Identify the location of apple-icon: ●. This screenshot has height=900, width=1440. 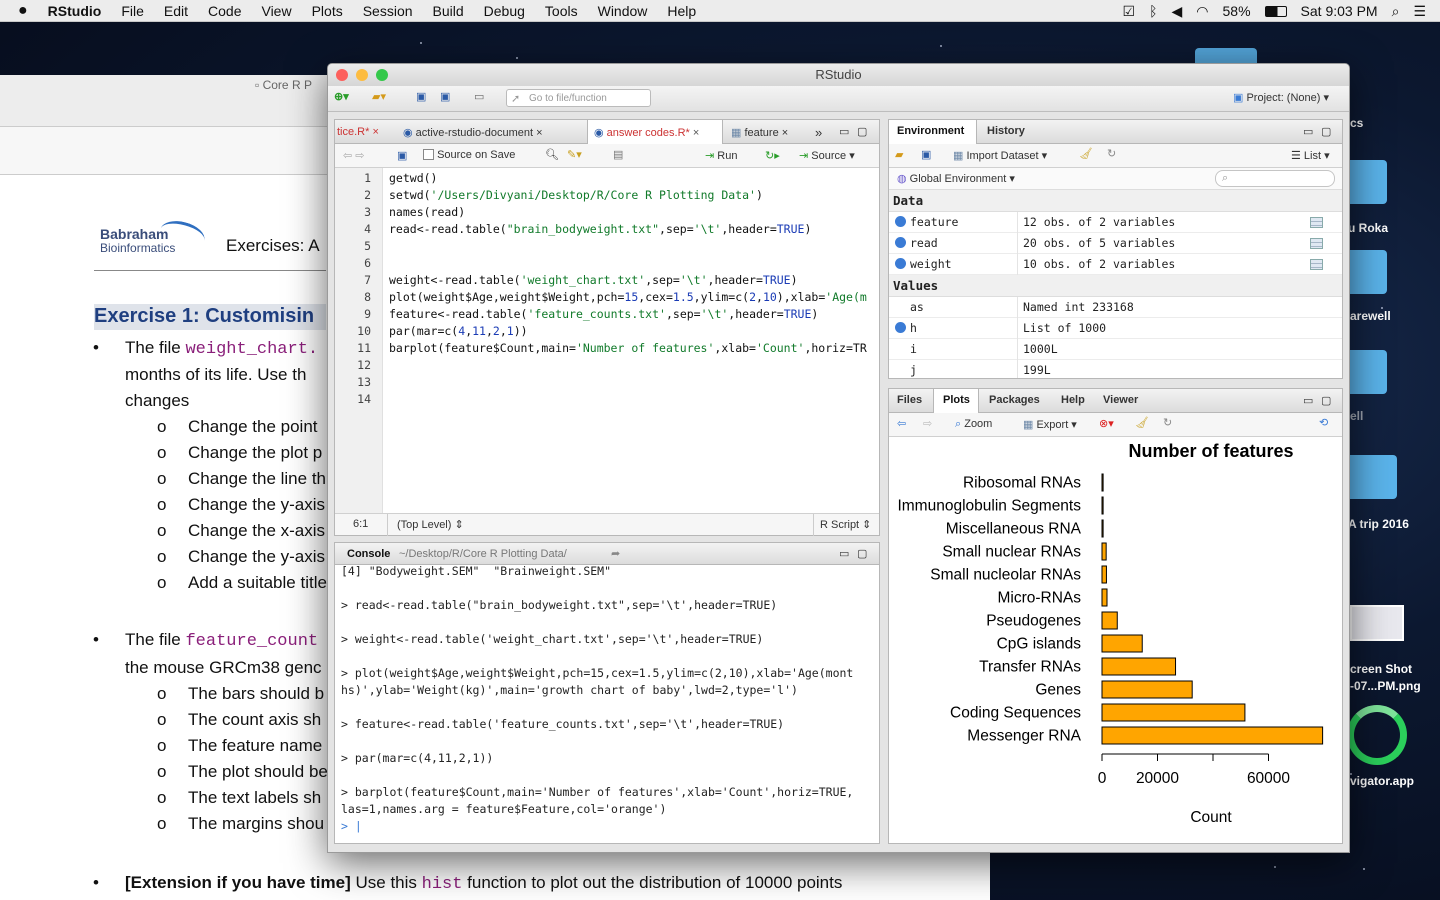
(19, 11).